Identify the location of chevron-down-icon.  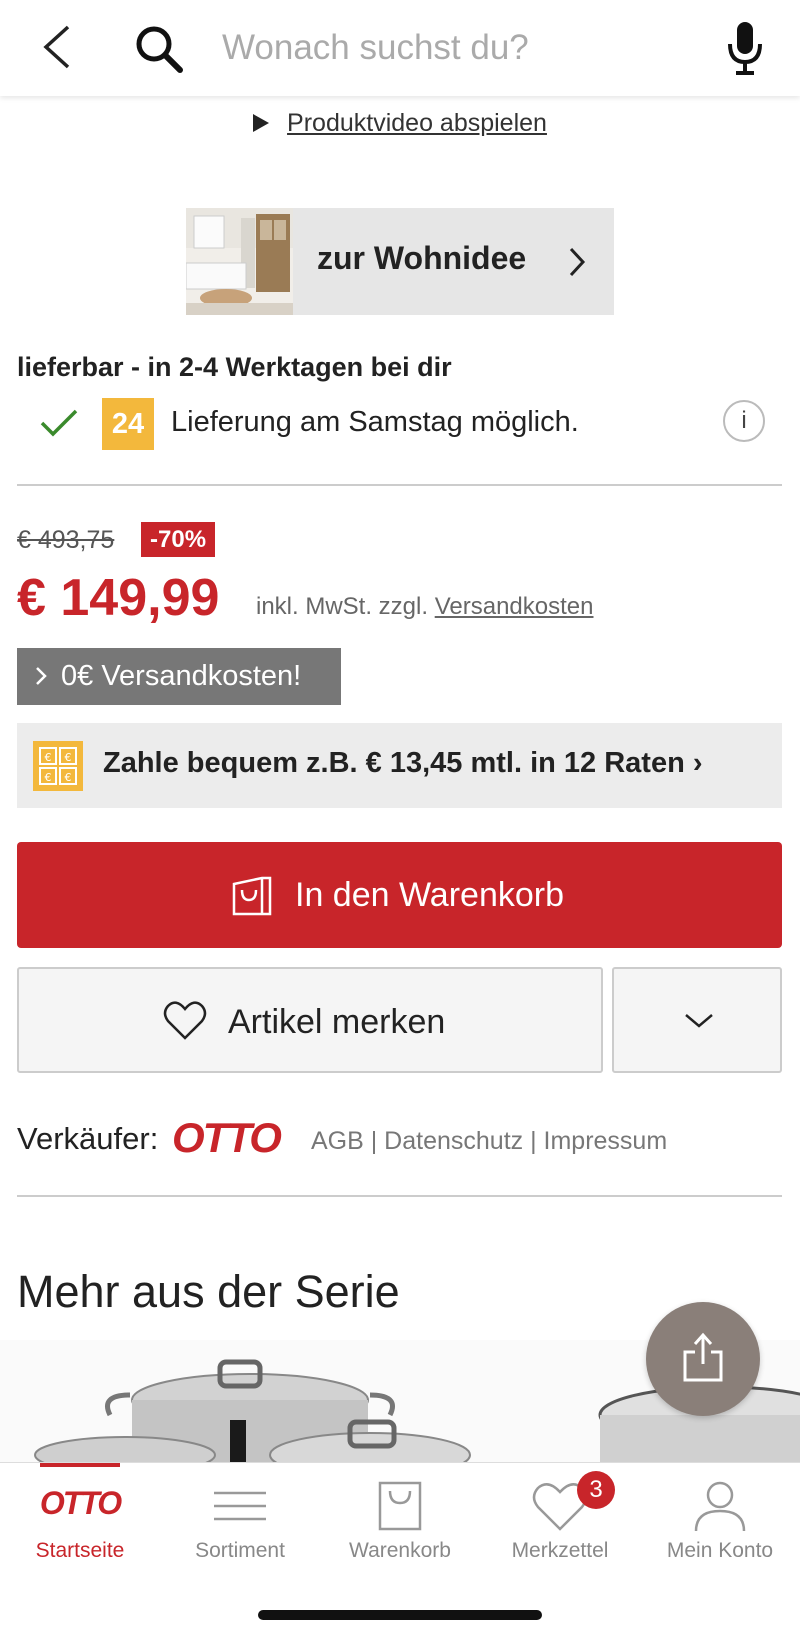
(699, 1021).